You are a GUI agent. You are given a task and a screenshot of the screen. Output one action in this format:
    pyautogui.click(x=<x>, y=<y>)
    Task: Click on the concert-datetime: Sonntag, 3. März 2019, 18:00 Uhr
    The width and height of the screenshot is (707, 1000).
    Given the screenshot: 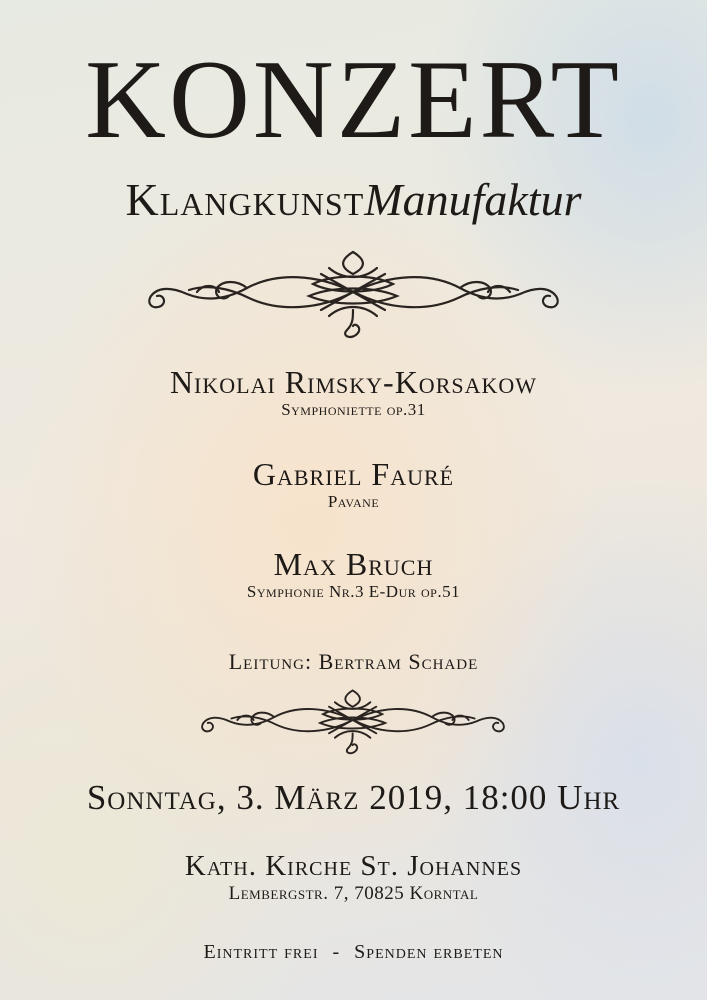 What is the action you would take?
    pyautogui.click(x=353, y=797)
    